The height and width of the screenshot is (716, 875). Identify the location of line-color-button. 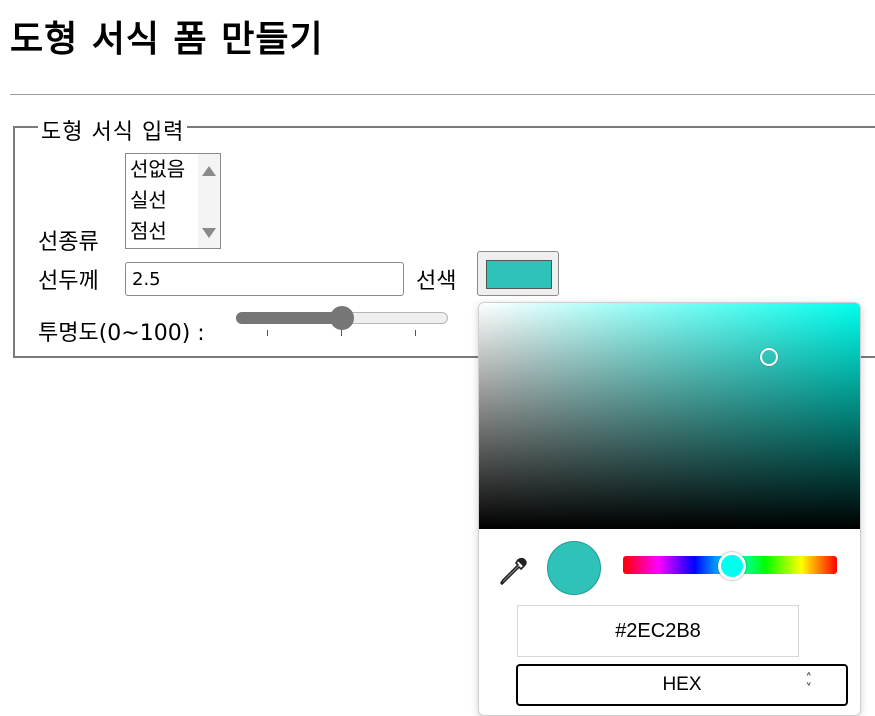
(518, 273).